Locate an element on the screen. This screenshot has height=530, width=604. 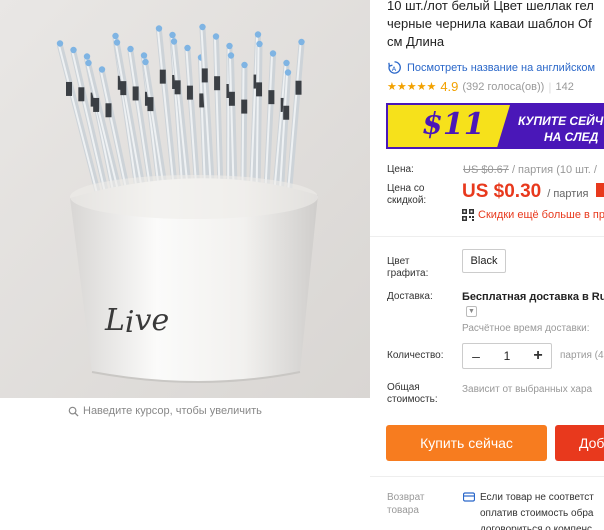
buy-now-button: Купить сейчас is located at coordinates (466, 443).